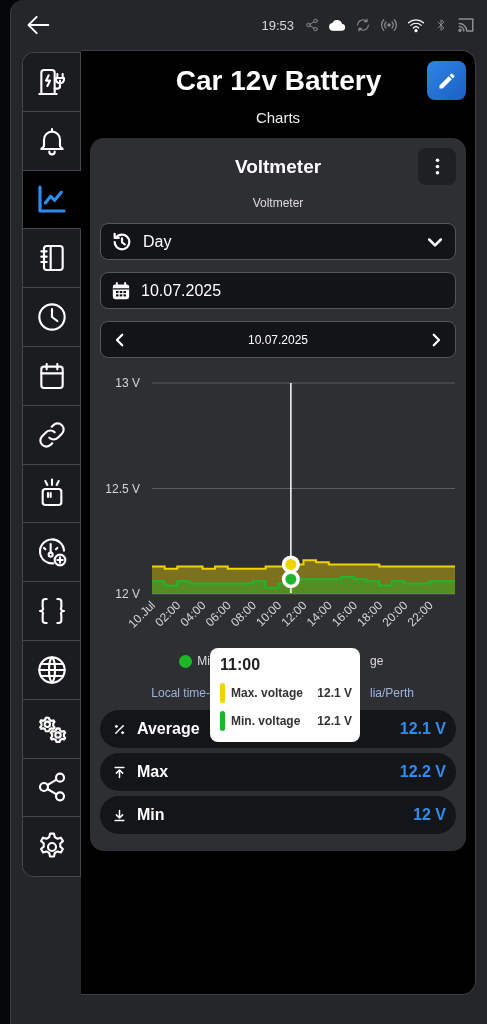  I want to click on wifi-icon, so click(416, 25).